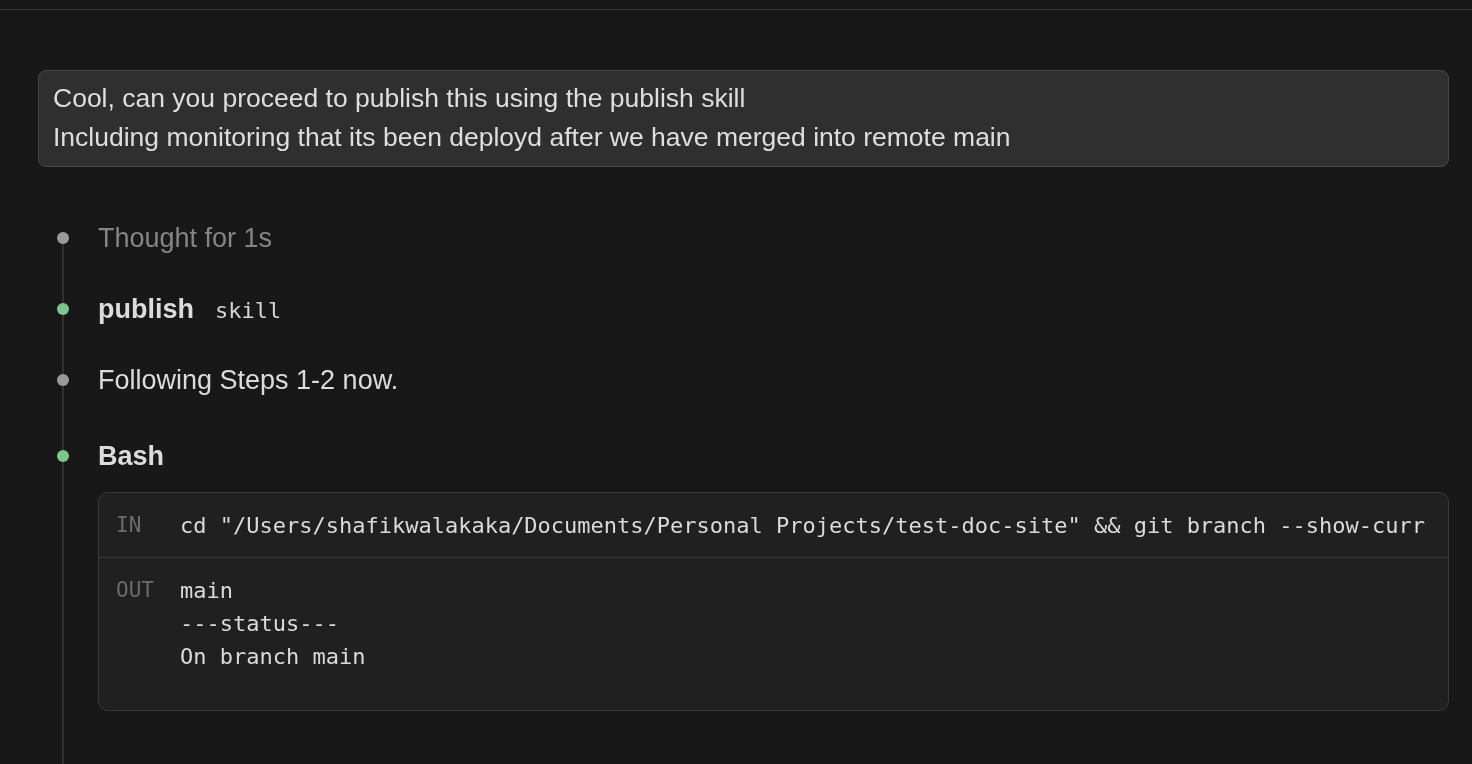 The height and width of the screenshot is (764, 1472). Describe the element at coordinates (146, 309) in the screenshot. I see `skill-name: publish` at that location.